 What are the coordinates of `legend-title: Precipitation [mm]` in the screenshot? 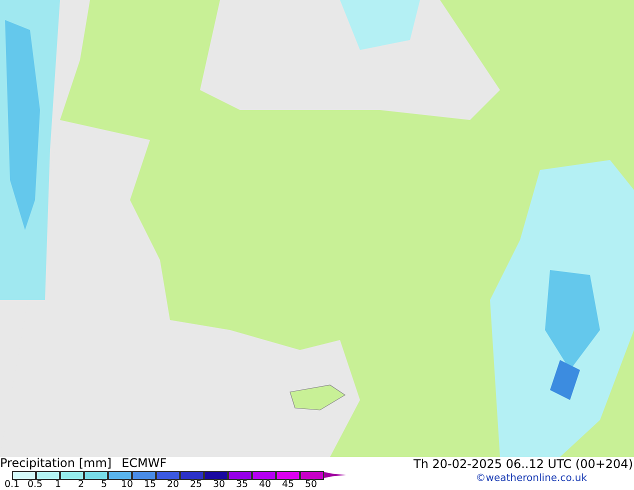 It's located at (56, 463).